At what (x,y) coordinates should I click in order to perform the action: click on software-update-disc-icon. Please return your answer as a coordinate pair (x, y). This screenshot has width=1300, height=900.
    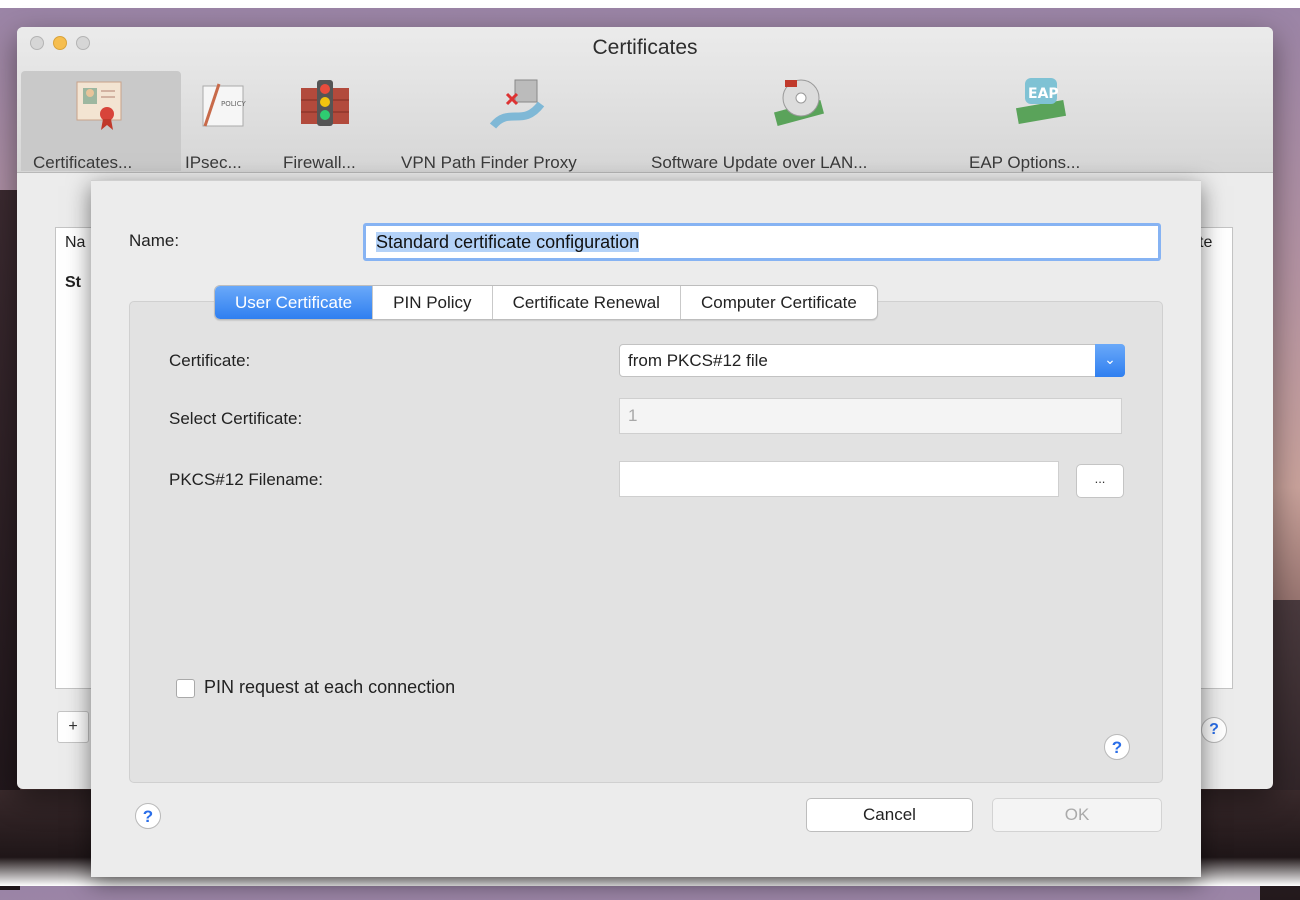
    Looking at the image, I should click on (799, 102).